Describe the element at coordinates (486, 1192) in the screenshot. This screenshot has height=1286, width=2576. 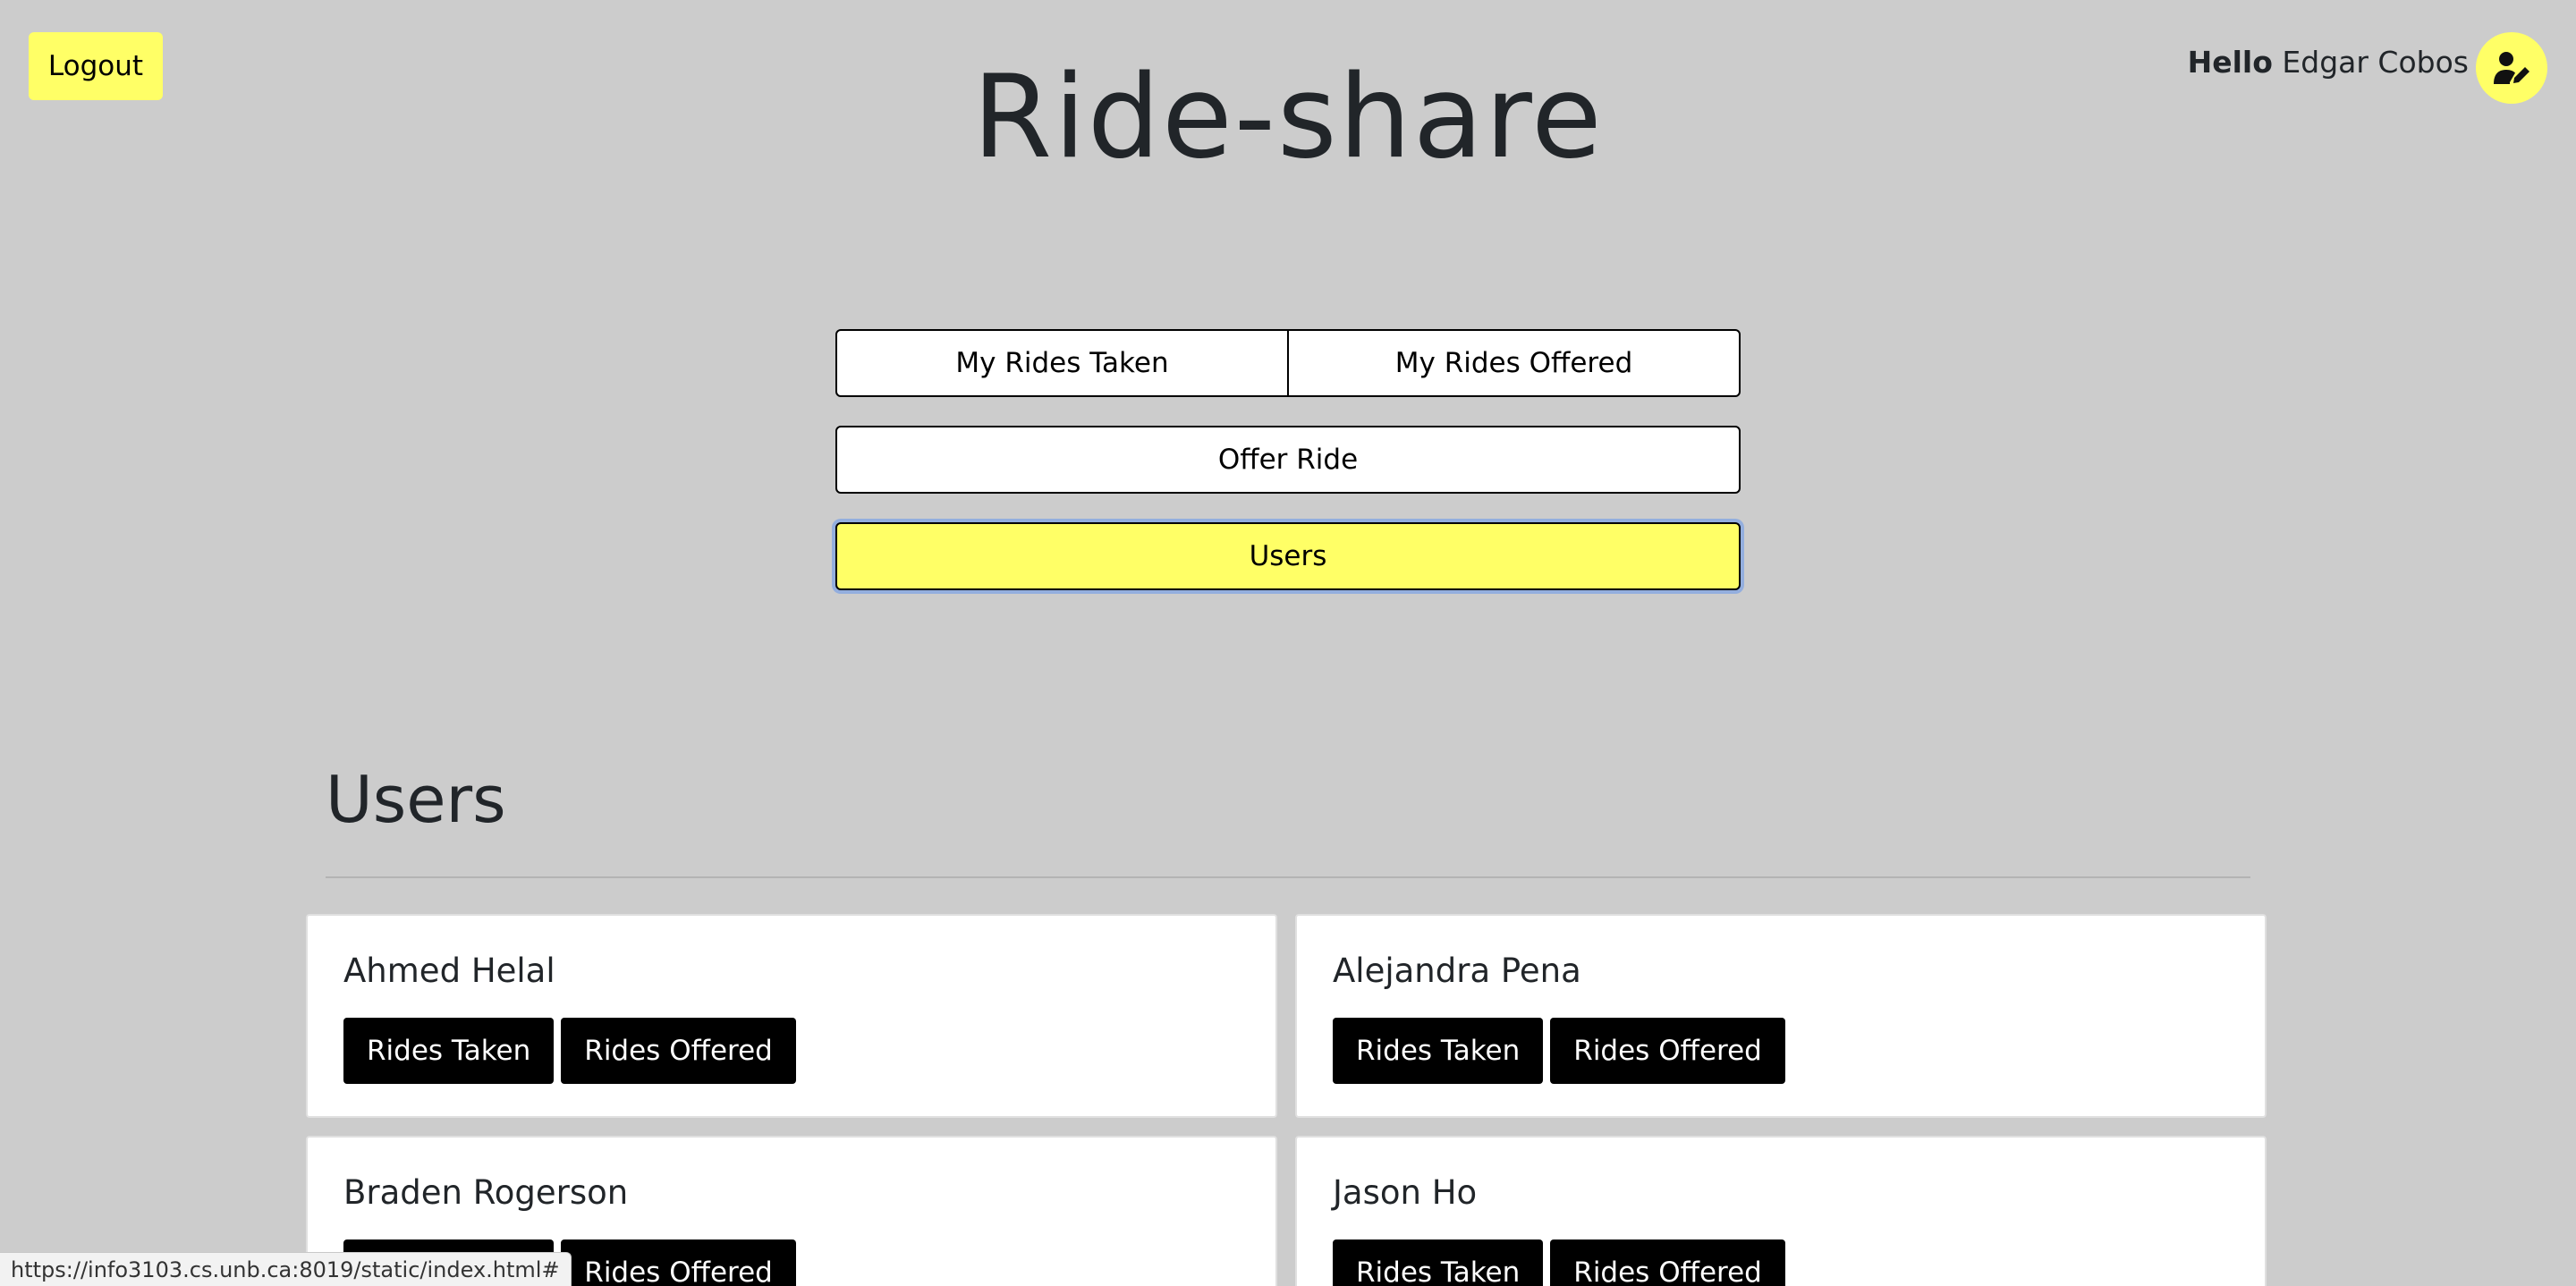
I see `user-name: Braden Rogerson` at that location.